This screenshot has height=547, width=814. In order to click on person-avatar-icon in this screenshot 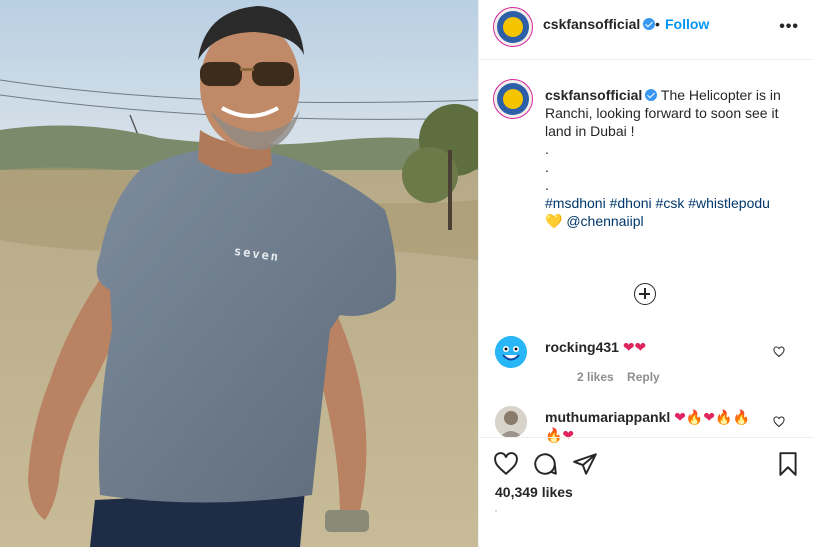, I will do `click(511, 422)`.